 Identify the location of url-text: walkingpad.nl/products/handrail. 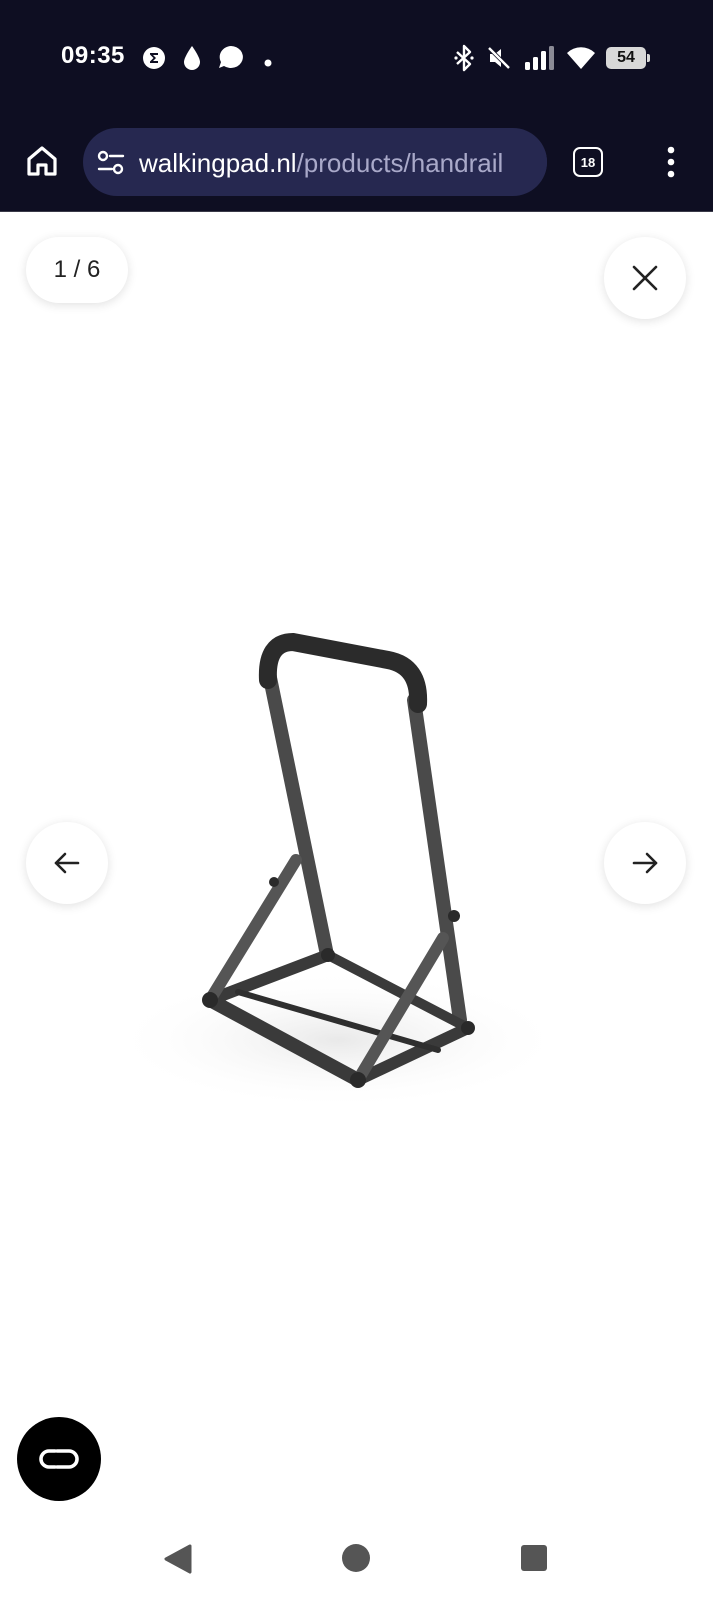
(321, 163).